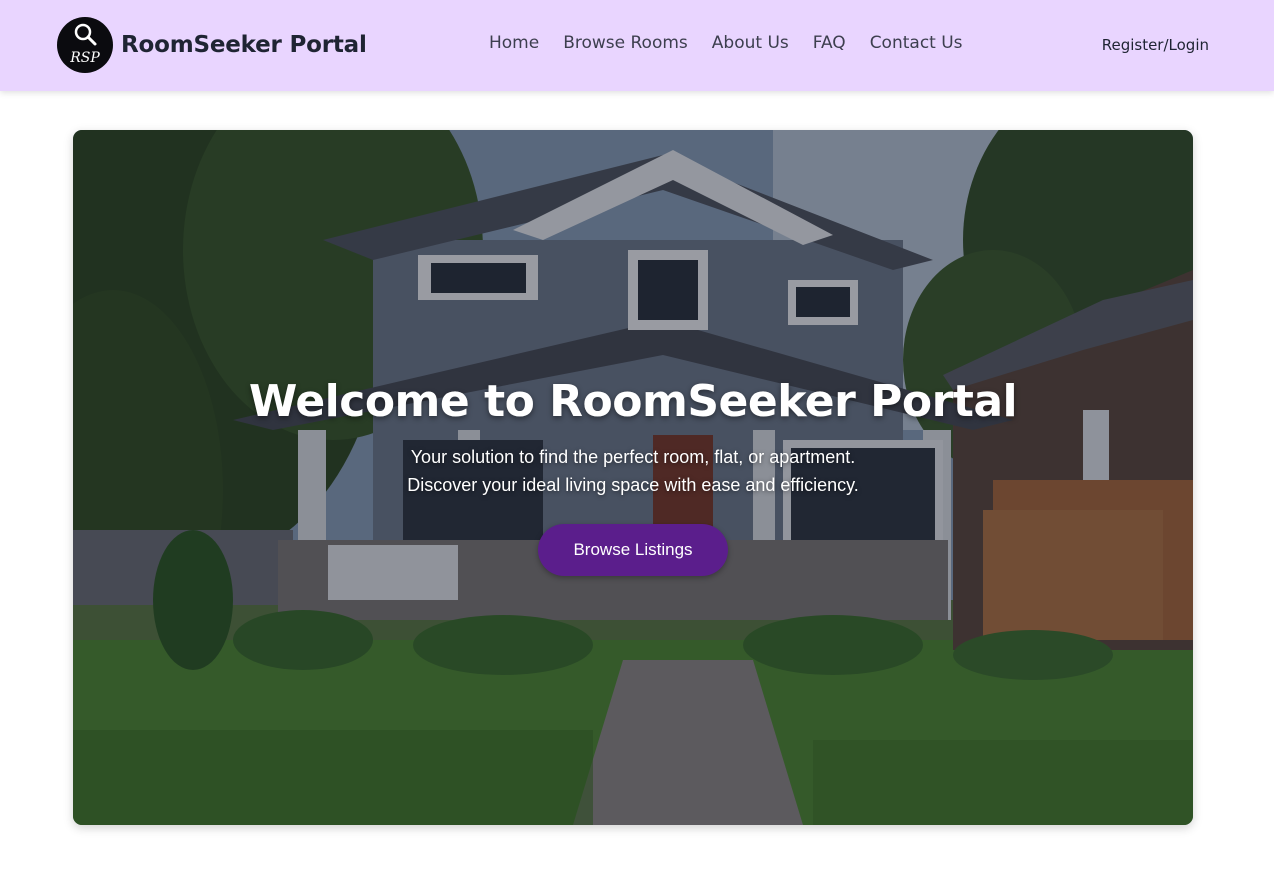  I want to click on browse-listings-button: Browse Listings, so click(633, 550).